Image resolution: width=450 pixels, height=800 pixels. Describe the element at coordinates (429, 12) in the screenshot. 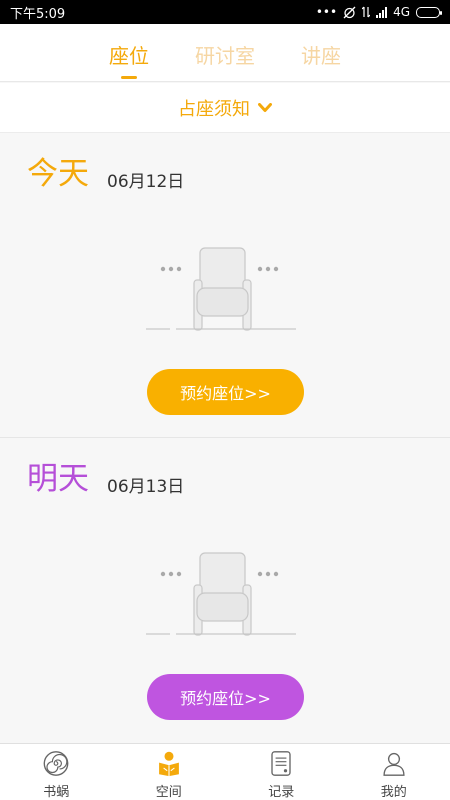

I see `battery-icon` at that location.